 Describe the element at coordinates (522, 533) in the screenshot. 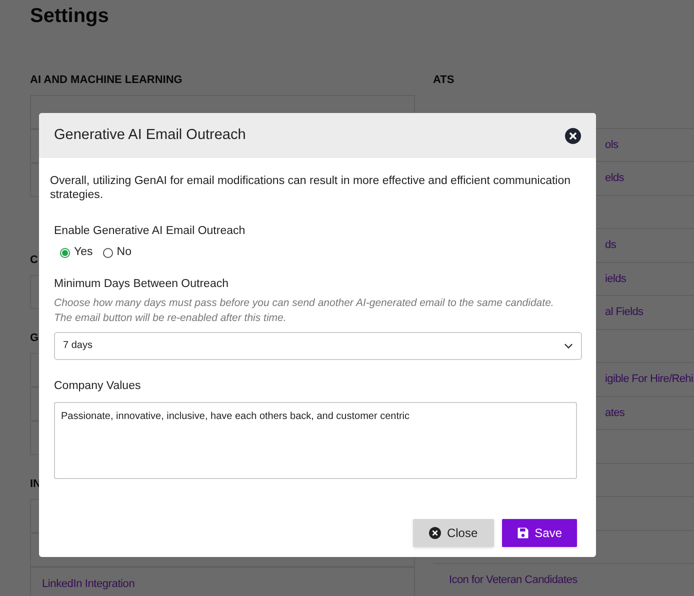

I see `save-icon` at that location.